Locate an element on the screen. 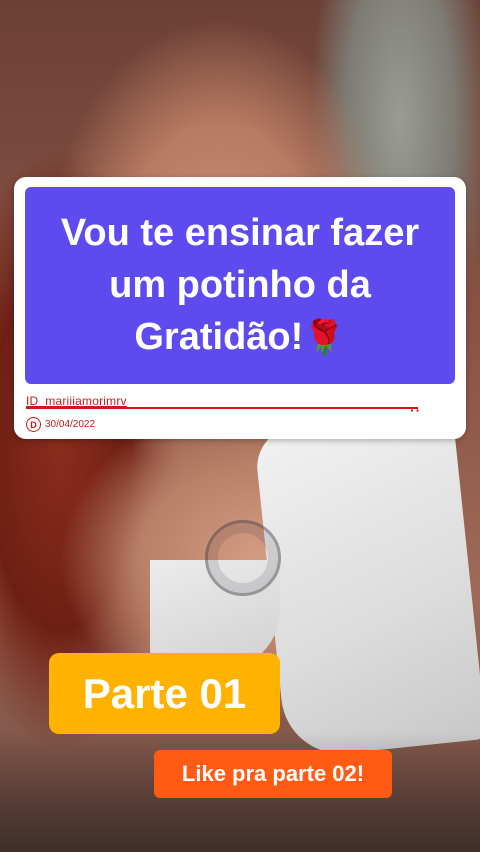 The height and width of the screenshot is (852, 480). part-badge: Parte 01 is located at coordinates (164, 693).